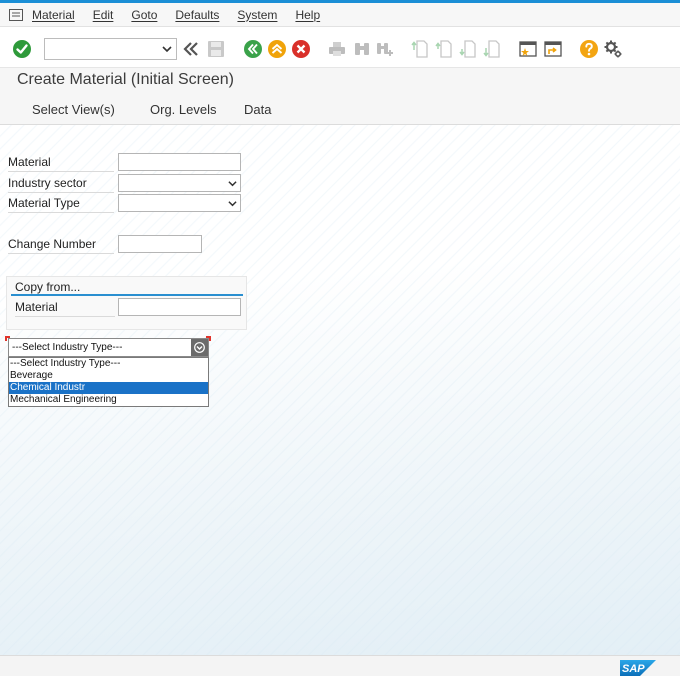 Image resolution: width=680 pixels, height=676 pixels. I want to click on menu-help: Help, so click(307, 15).